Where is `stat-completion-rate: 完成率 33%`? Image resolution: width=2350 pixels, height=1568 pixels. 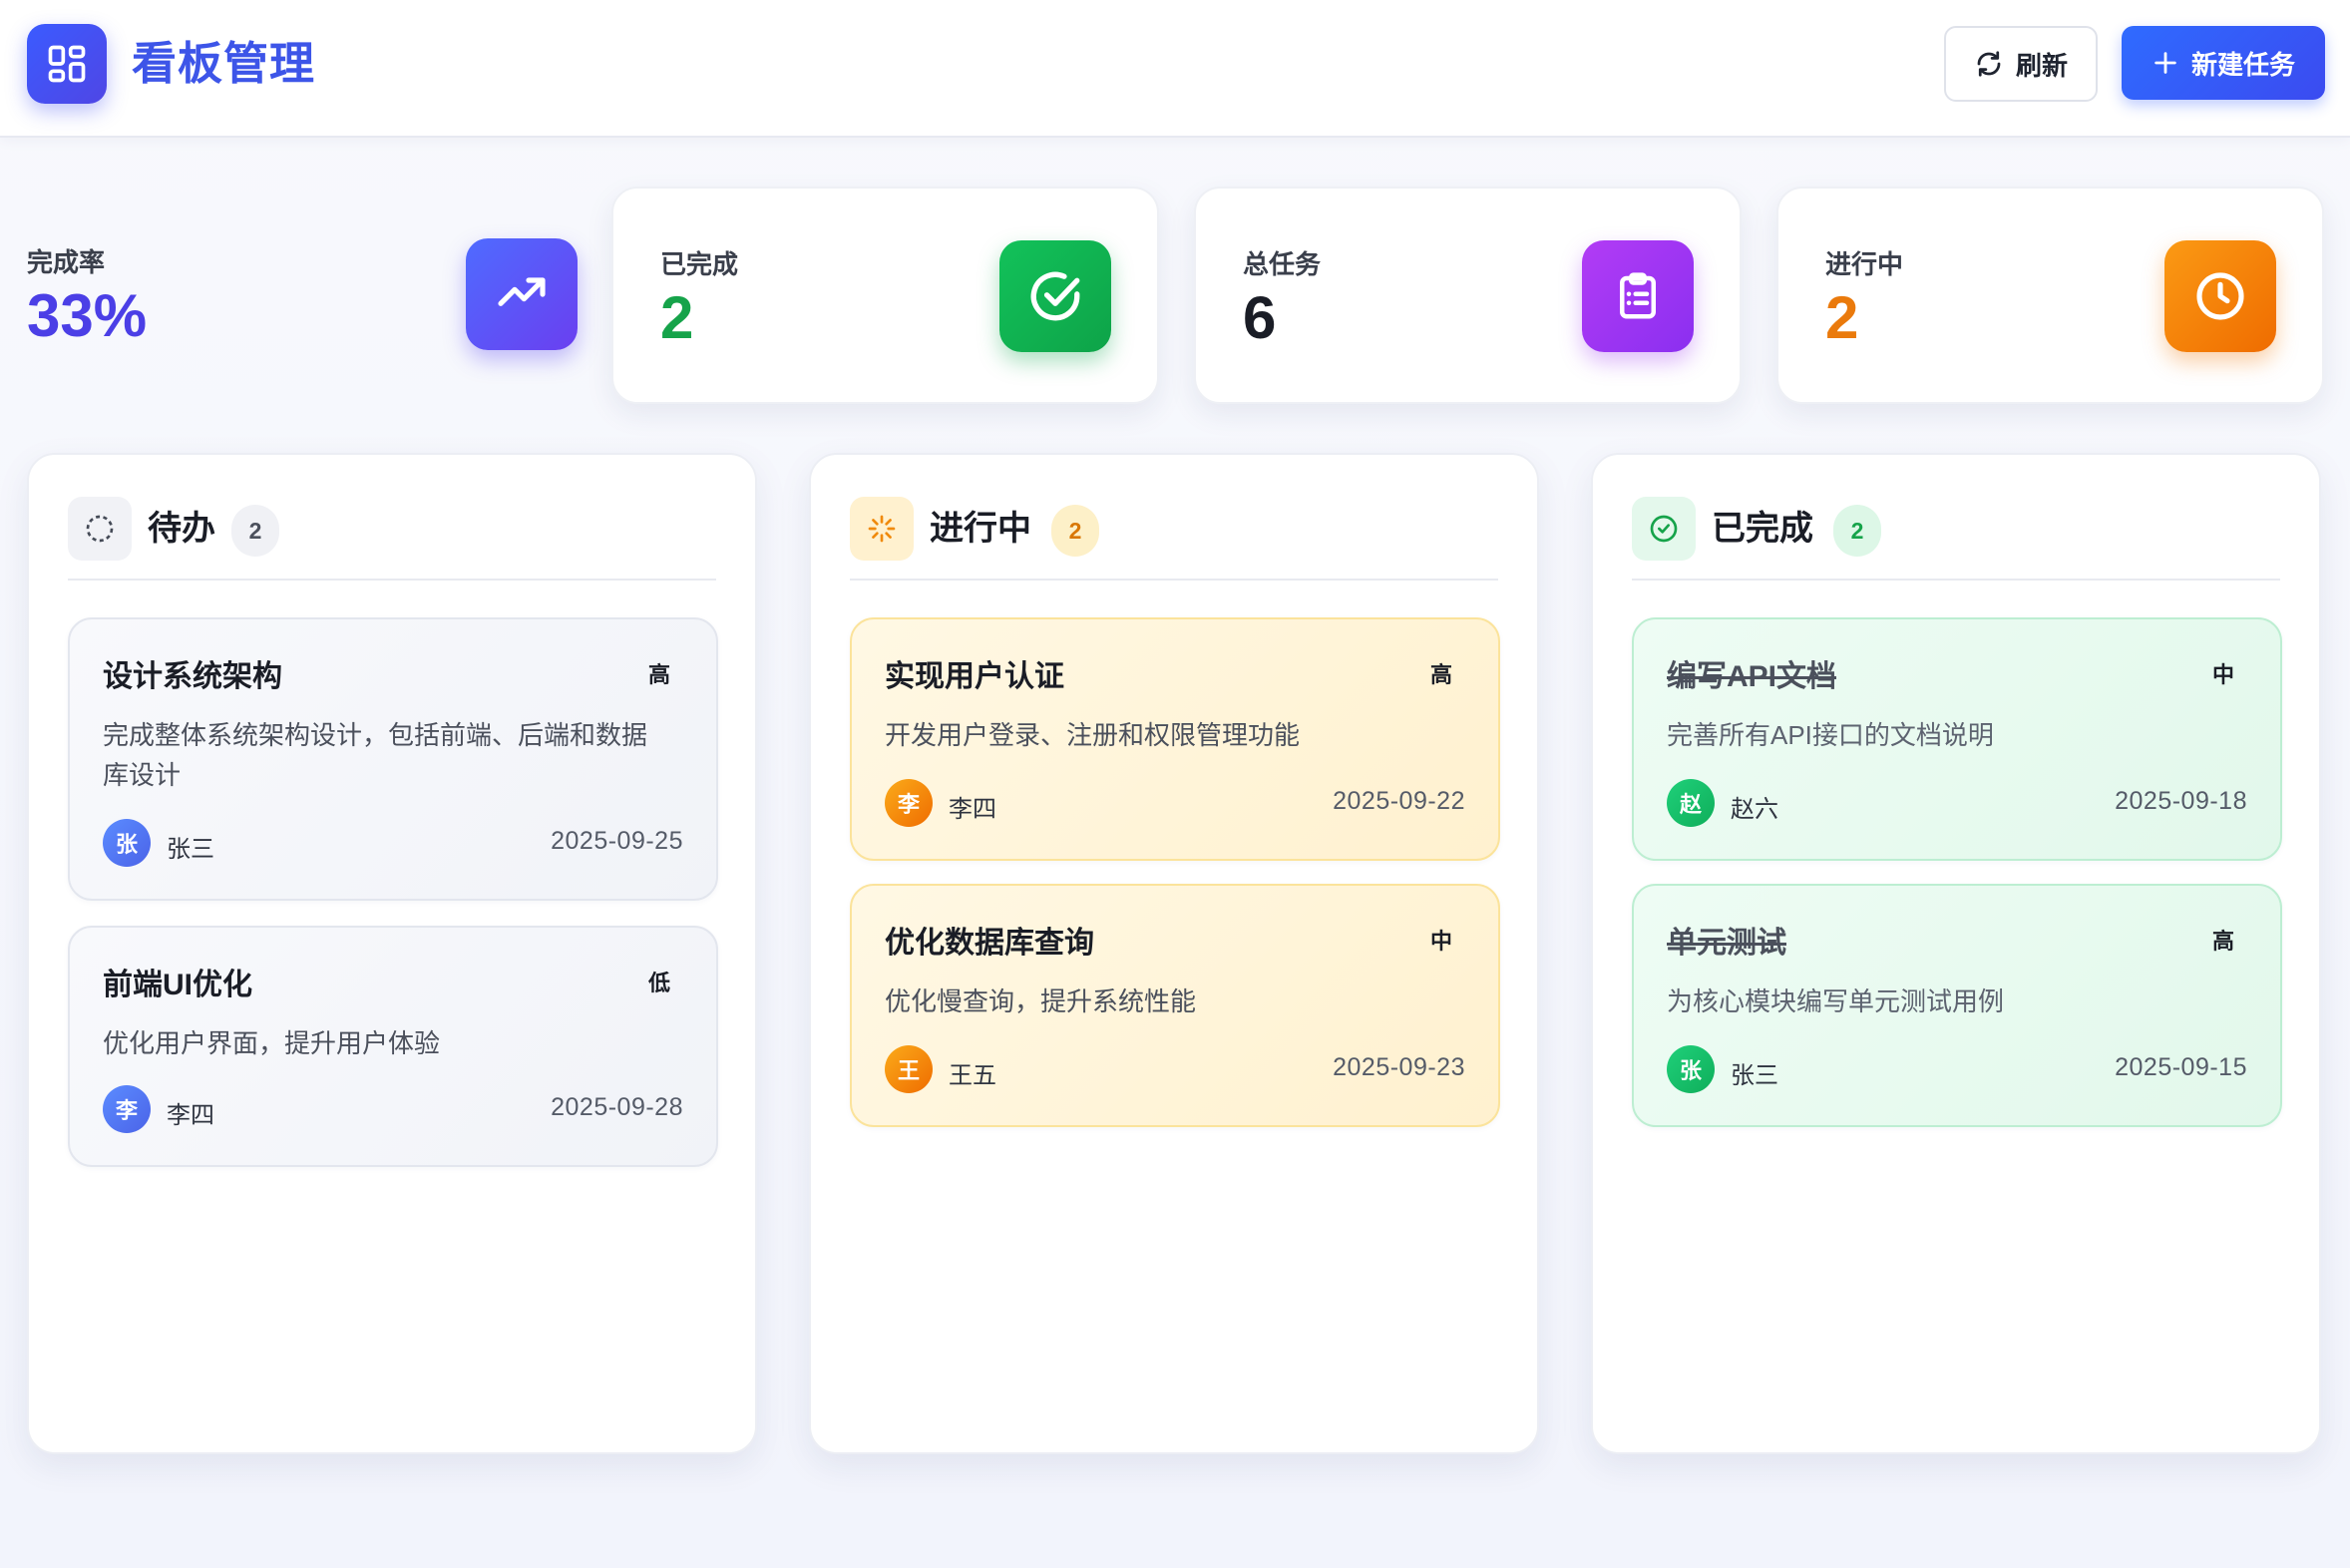
stat-completion-rate: 完成率 33% is located at coordinates (294, 296).